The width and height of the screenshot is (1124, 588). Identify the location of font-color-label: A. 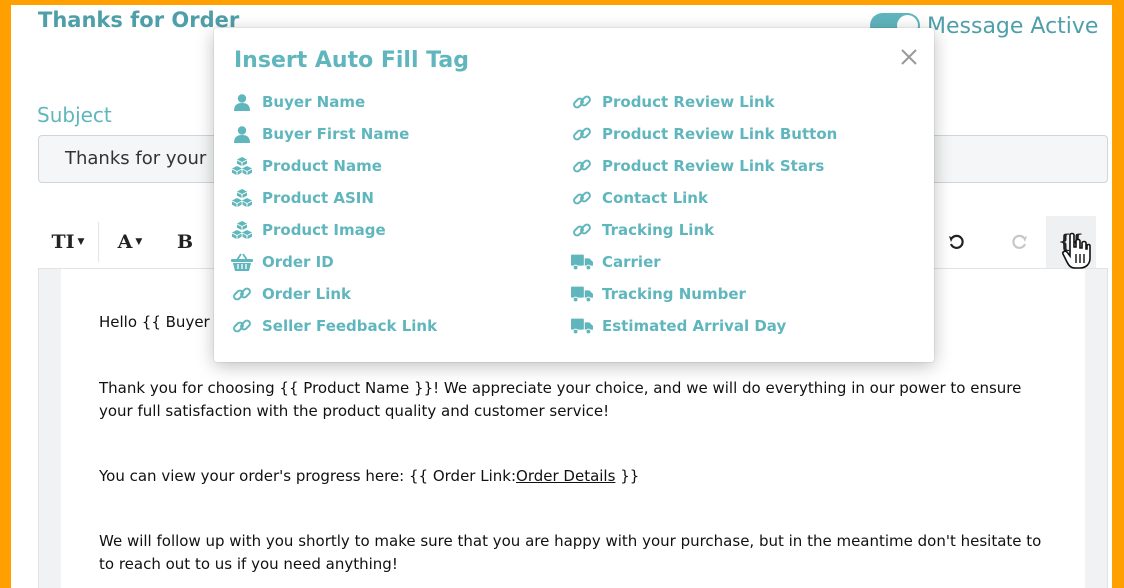
(125, 242).